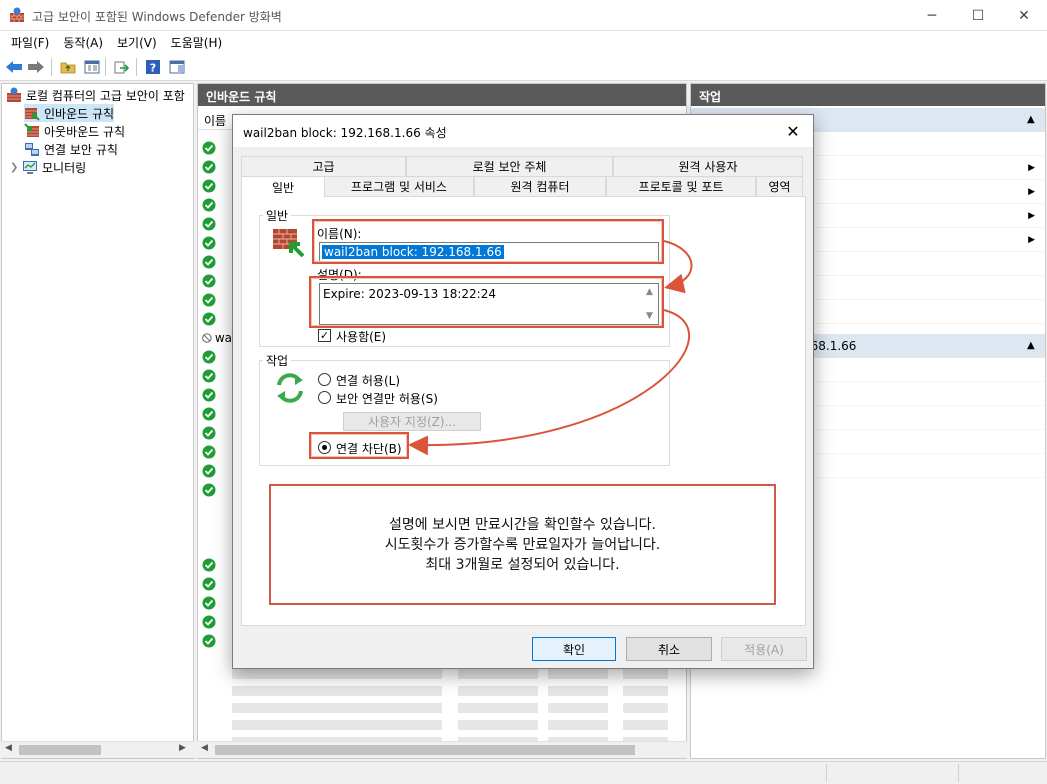 The image size is (1047, 784). I want to click on tab-programs-services: 프로그램 및 서비스, so click(399, 186).